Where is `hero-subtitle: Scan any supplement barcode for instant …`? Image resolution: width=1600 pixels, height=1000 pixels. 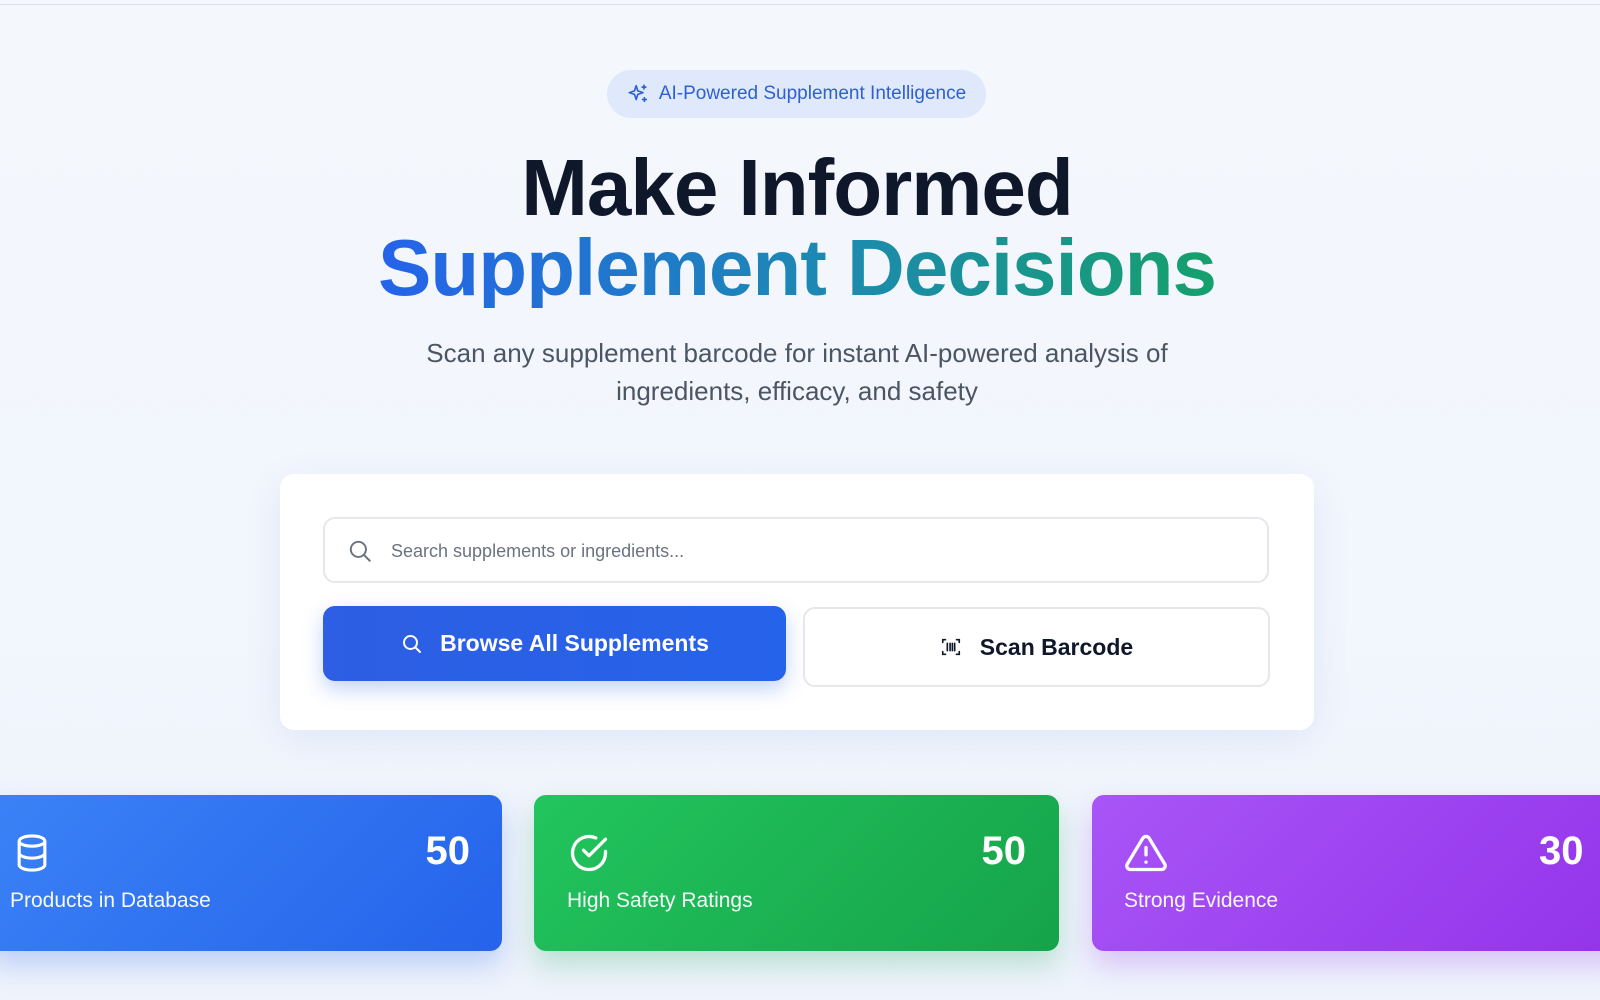 hero-subtitle: Scan any supplement barcode for instant … is located at coordinates (797, 372).